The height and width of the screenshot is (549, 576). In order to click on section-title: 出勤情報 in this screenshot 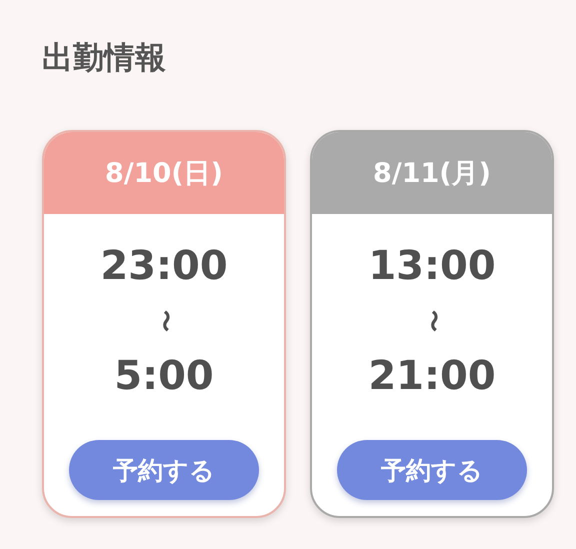, I will do `click(104, 58)`.